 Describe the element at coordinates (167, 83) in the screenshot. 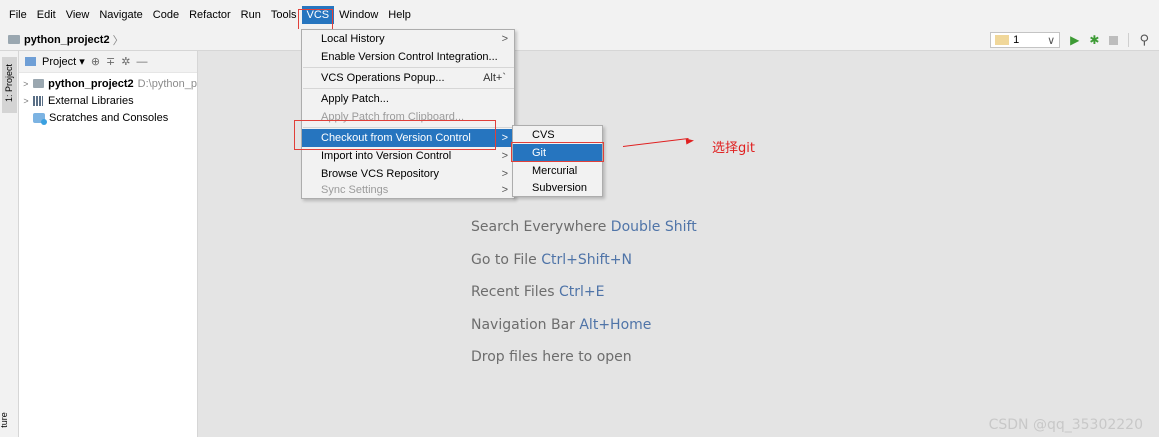

I see `tree-item-path: D:\python_p` at that location.